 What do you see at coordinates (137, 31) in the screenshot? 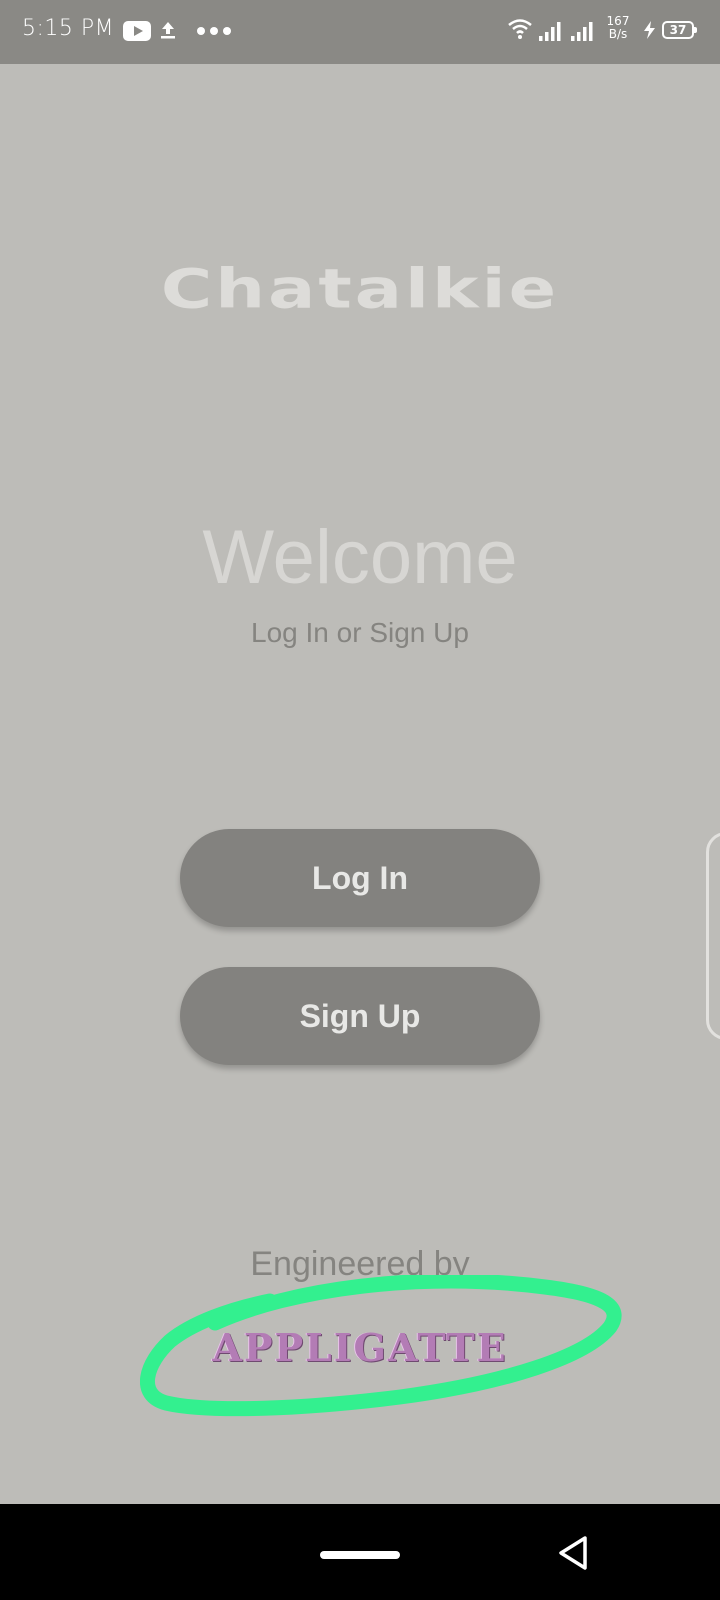
I see `youtube-icon` at bounding box center [137, 31].